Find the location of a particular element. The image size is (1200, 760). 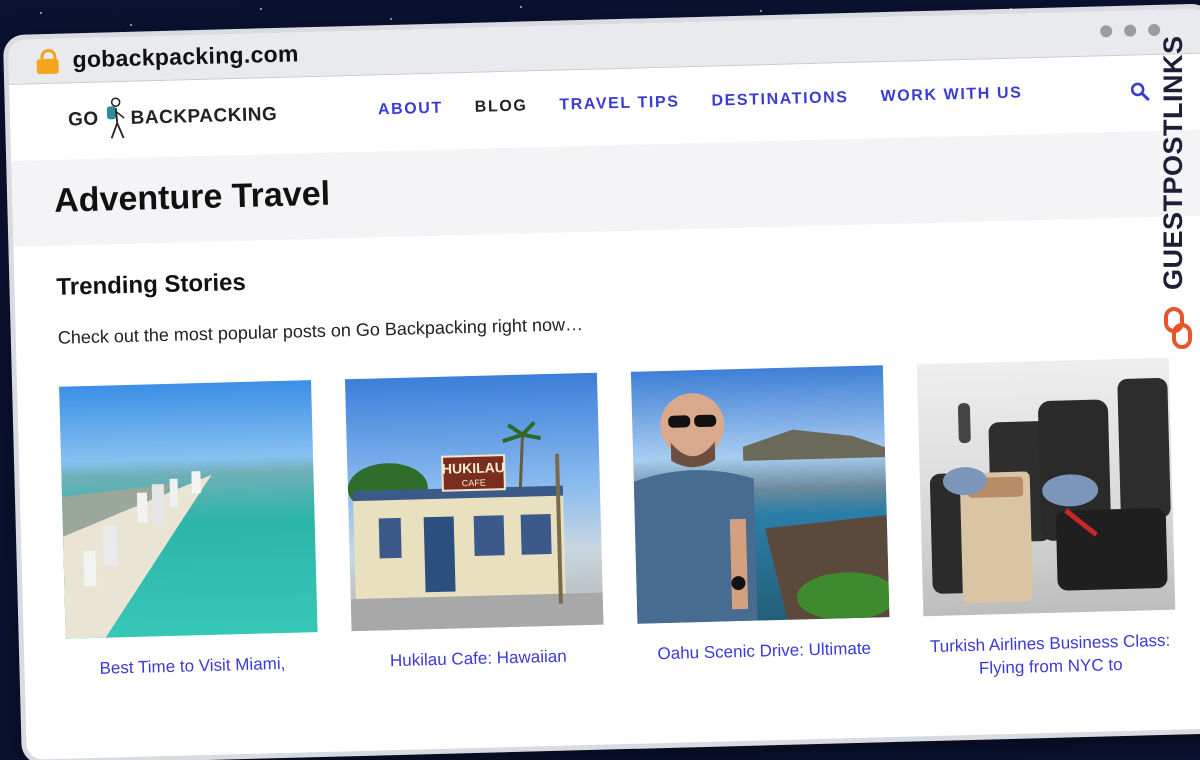

chain-link-icon is located at coordinates (1178, 328).